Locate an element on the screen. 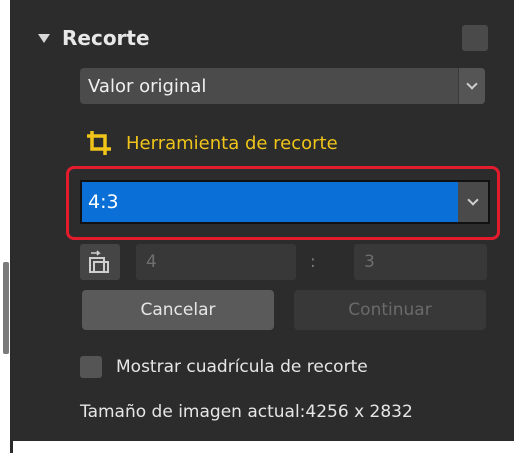 Image resolution: width=514 pixels, height=453 pixels. grid-option-row: Mostrar cuadrícula de recorte is located at coordinates (224, 367).